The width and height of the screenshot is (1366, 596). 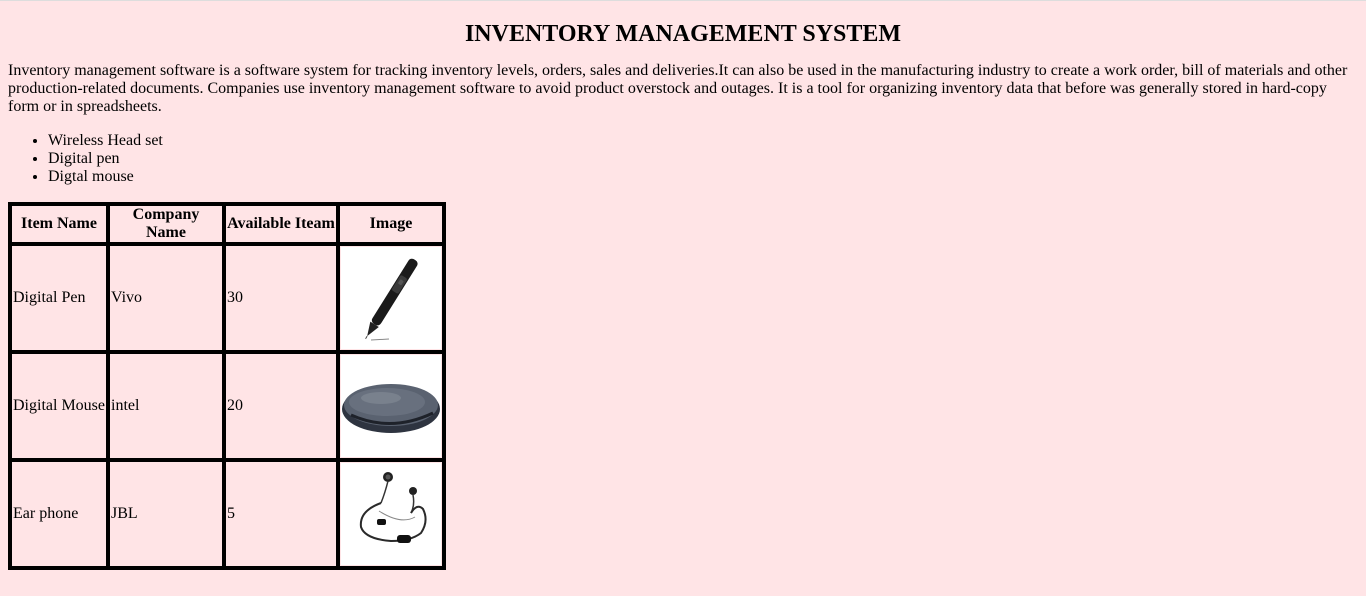 What do you see at coordinates (166, 406) in the screenshot?
I see `cell-company: intel` at bounding box center [166, 406].